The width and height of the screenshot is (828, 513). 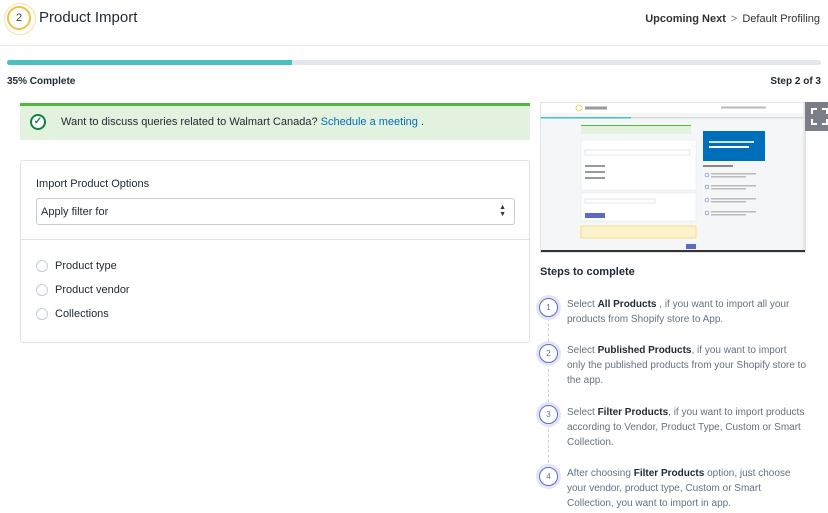 What do you see at coordinates (41, 81) in the screenshot?
I see `progress-percent-label: 35% Complete` at bounding box center [41, 81].